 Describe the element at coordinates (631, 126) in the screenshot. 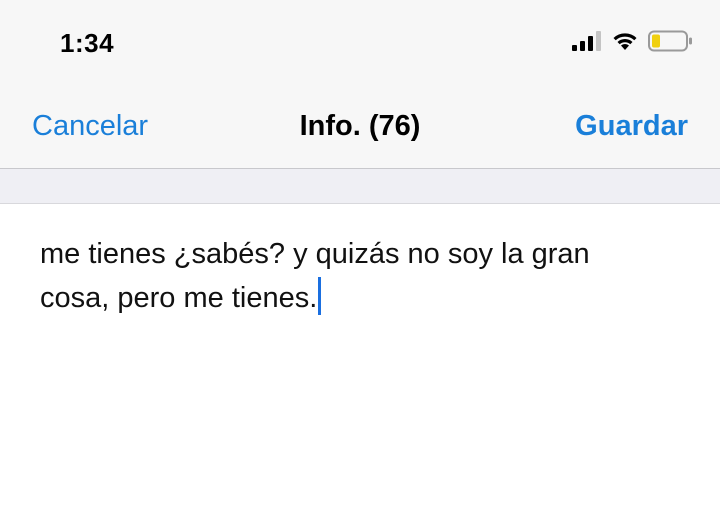

I see `save-button: Guardar` at that location.